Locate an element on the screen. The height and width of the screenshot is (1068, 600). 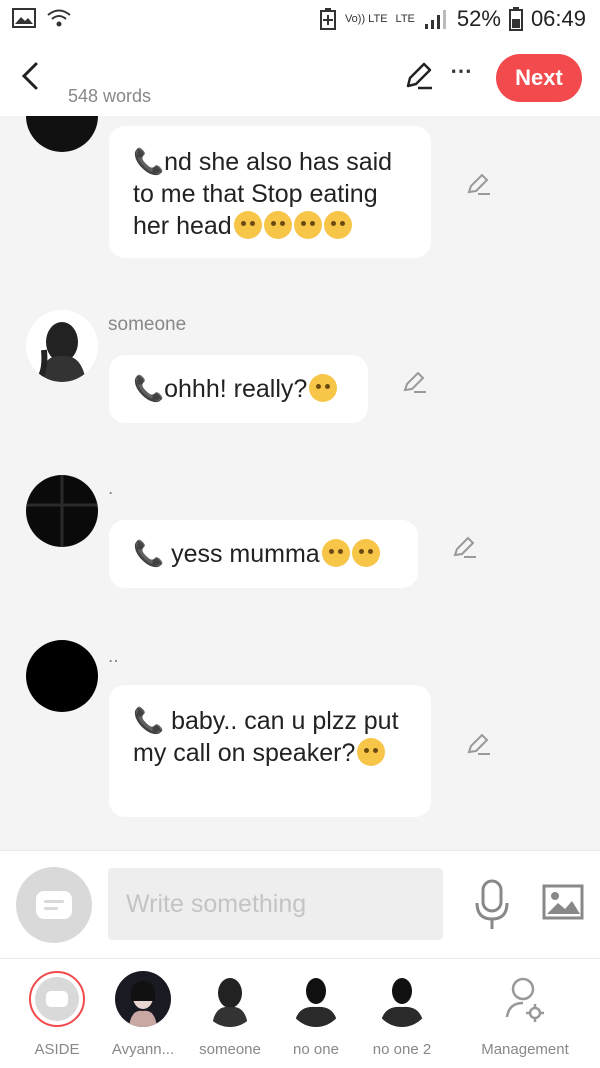
more-icon: ⋯ is located at coordinates (461, 71).